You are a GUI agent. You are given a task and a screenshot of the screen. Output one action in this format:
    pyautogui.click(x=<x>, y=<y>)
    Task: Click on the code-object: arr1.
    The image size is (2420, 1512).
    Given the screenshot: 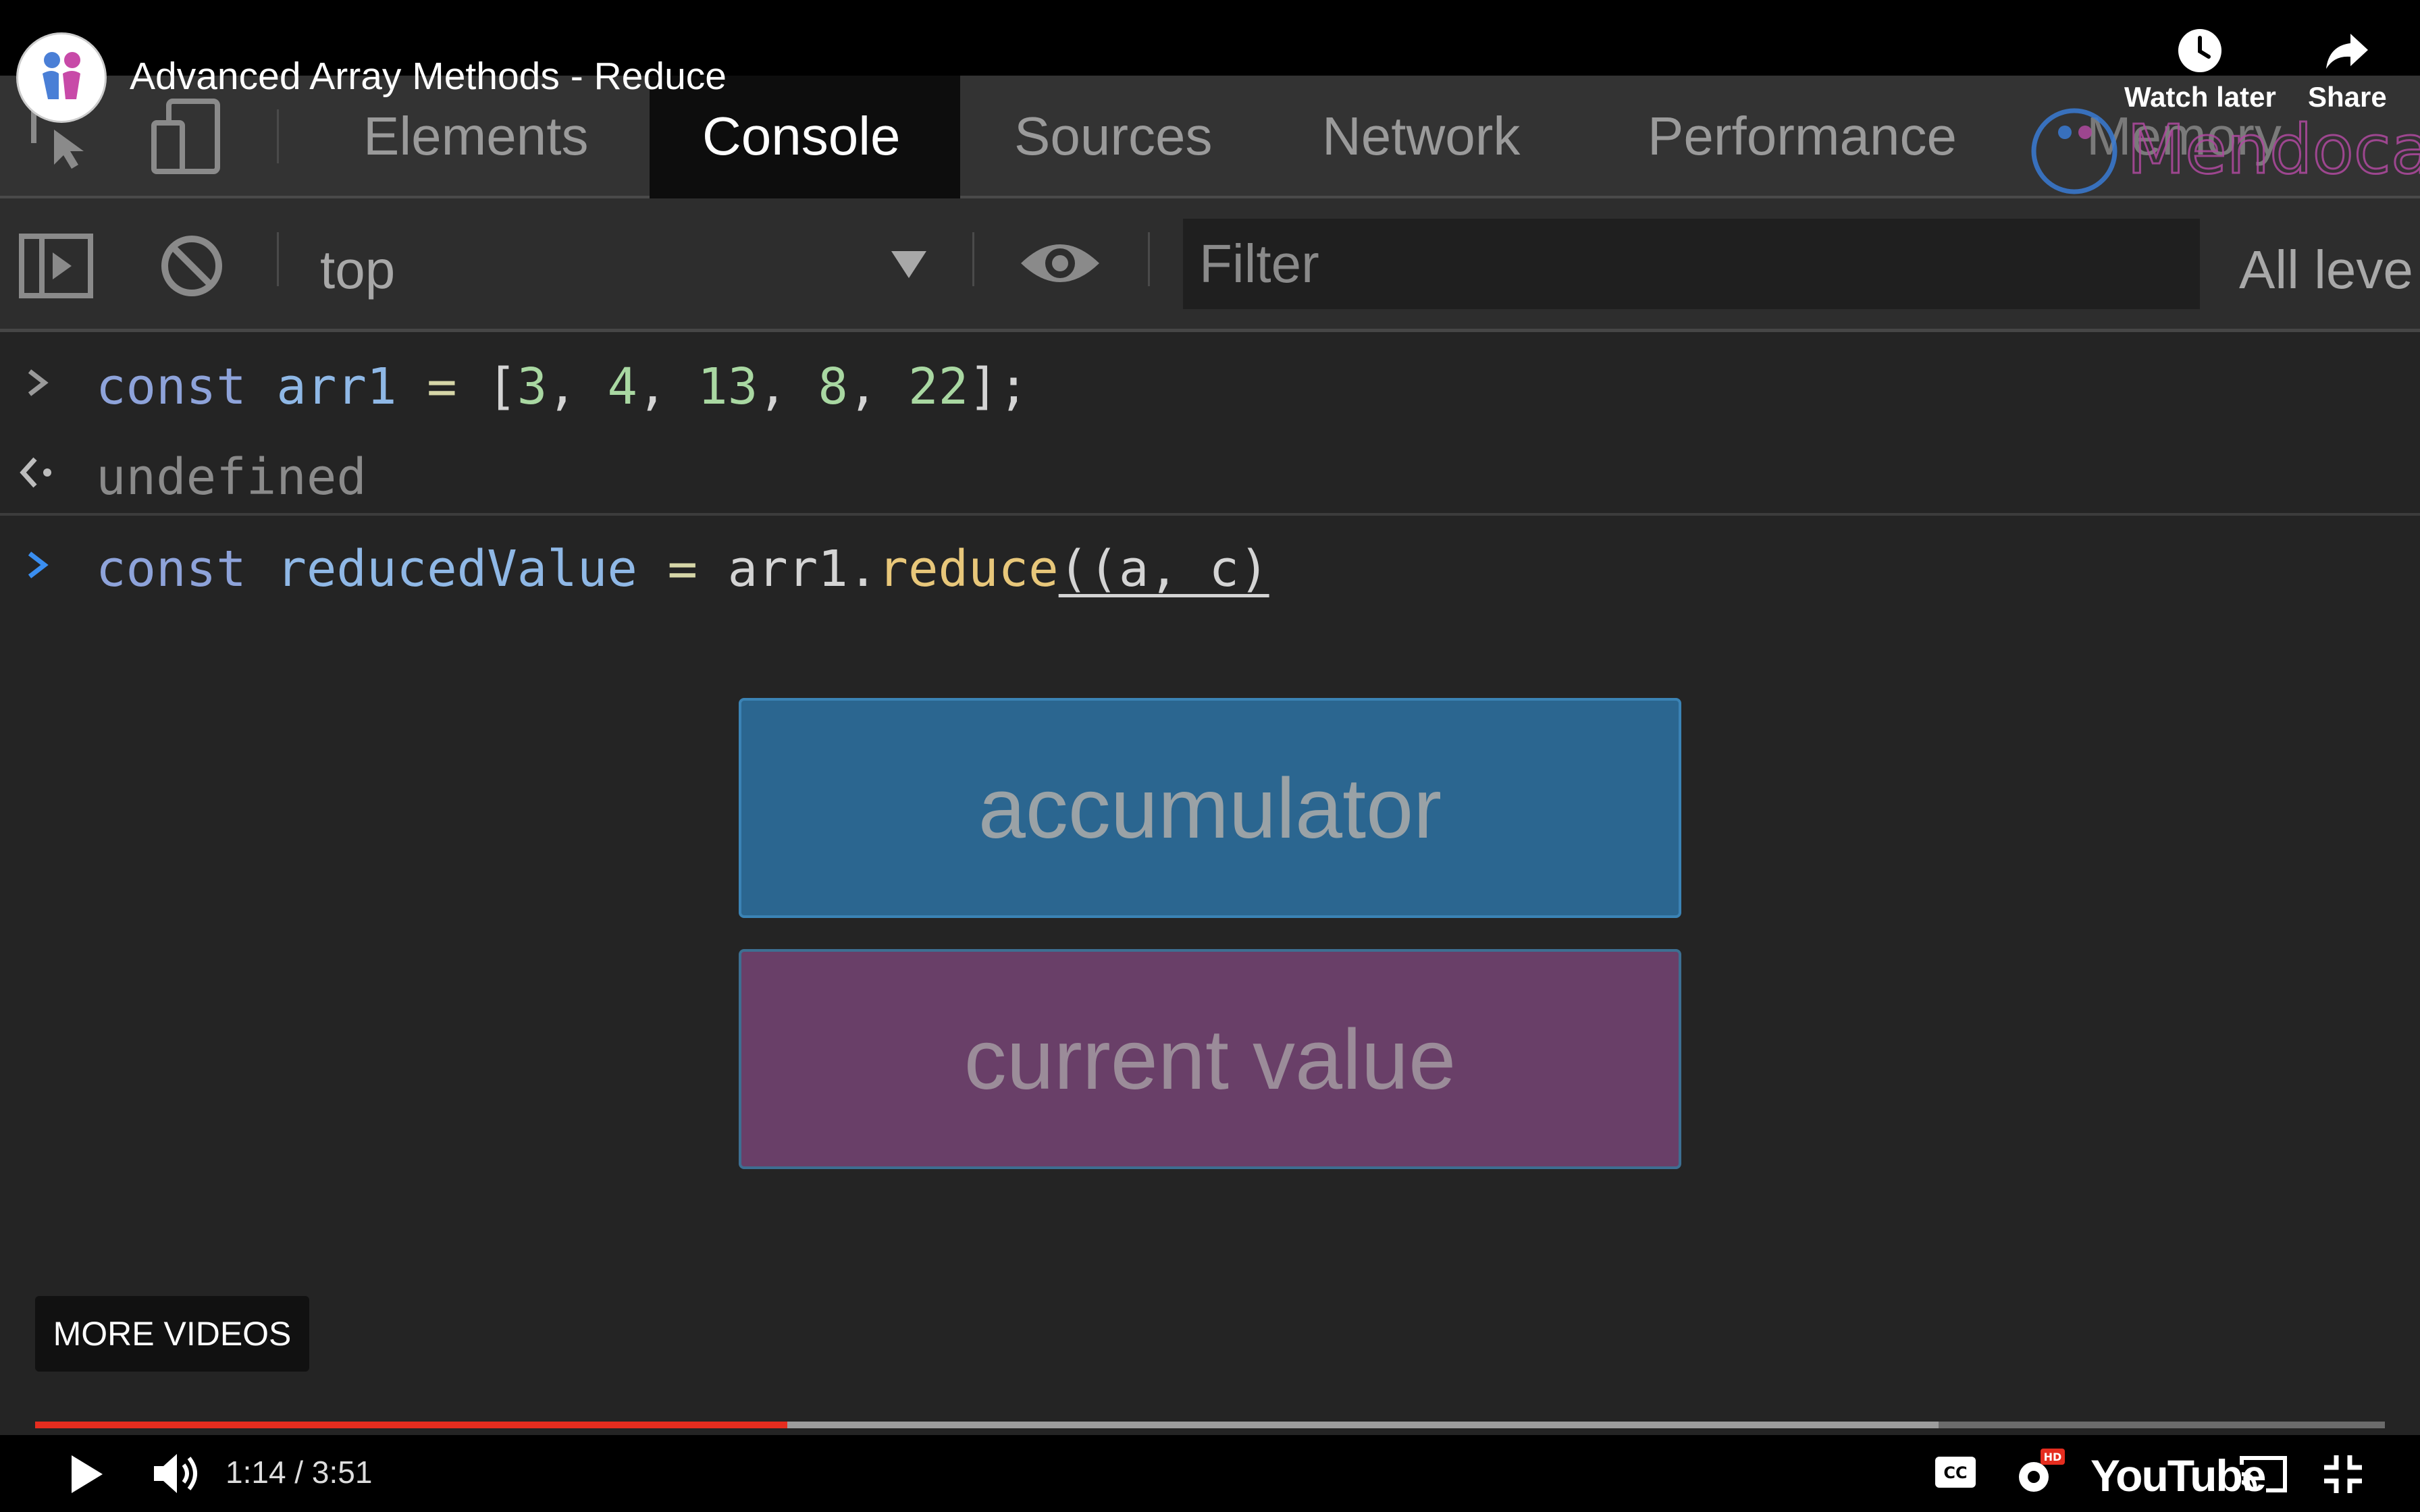 What is the action you would take?
    pyautogui.click(x=802, y=569)
    